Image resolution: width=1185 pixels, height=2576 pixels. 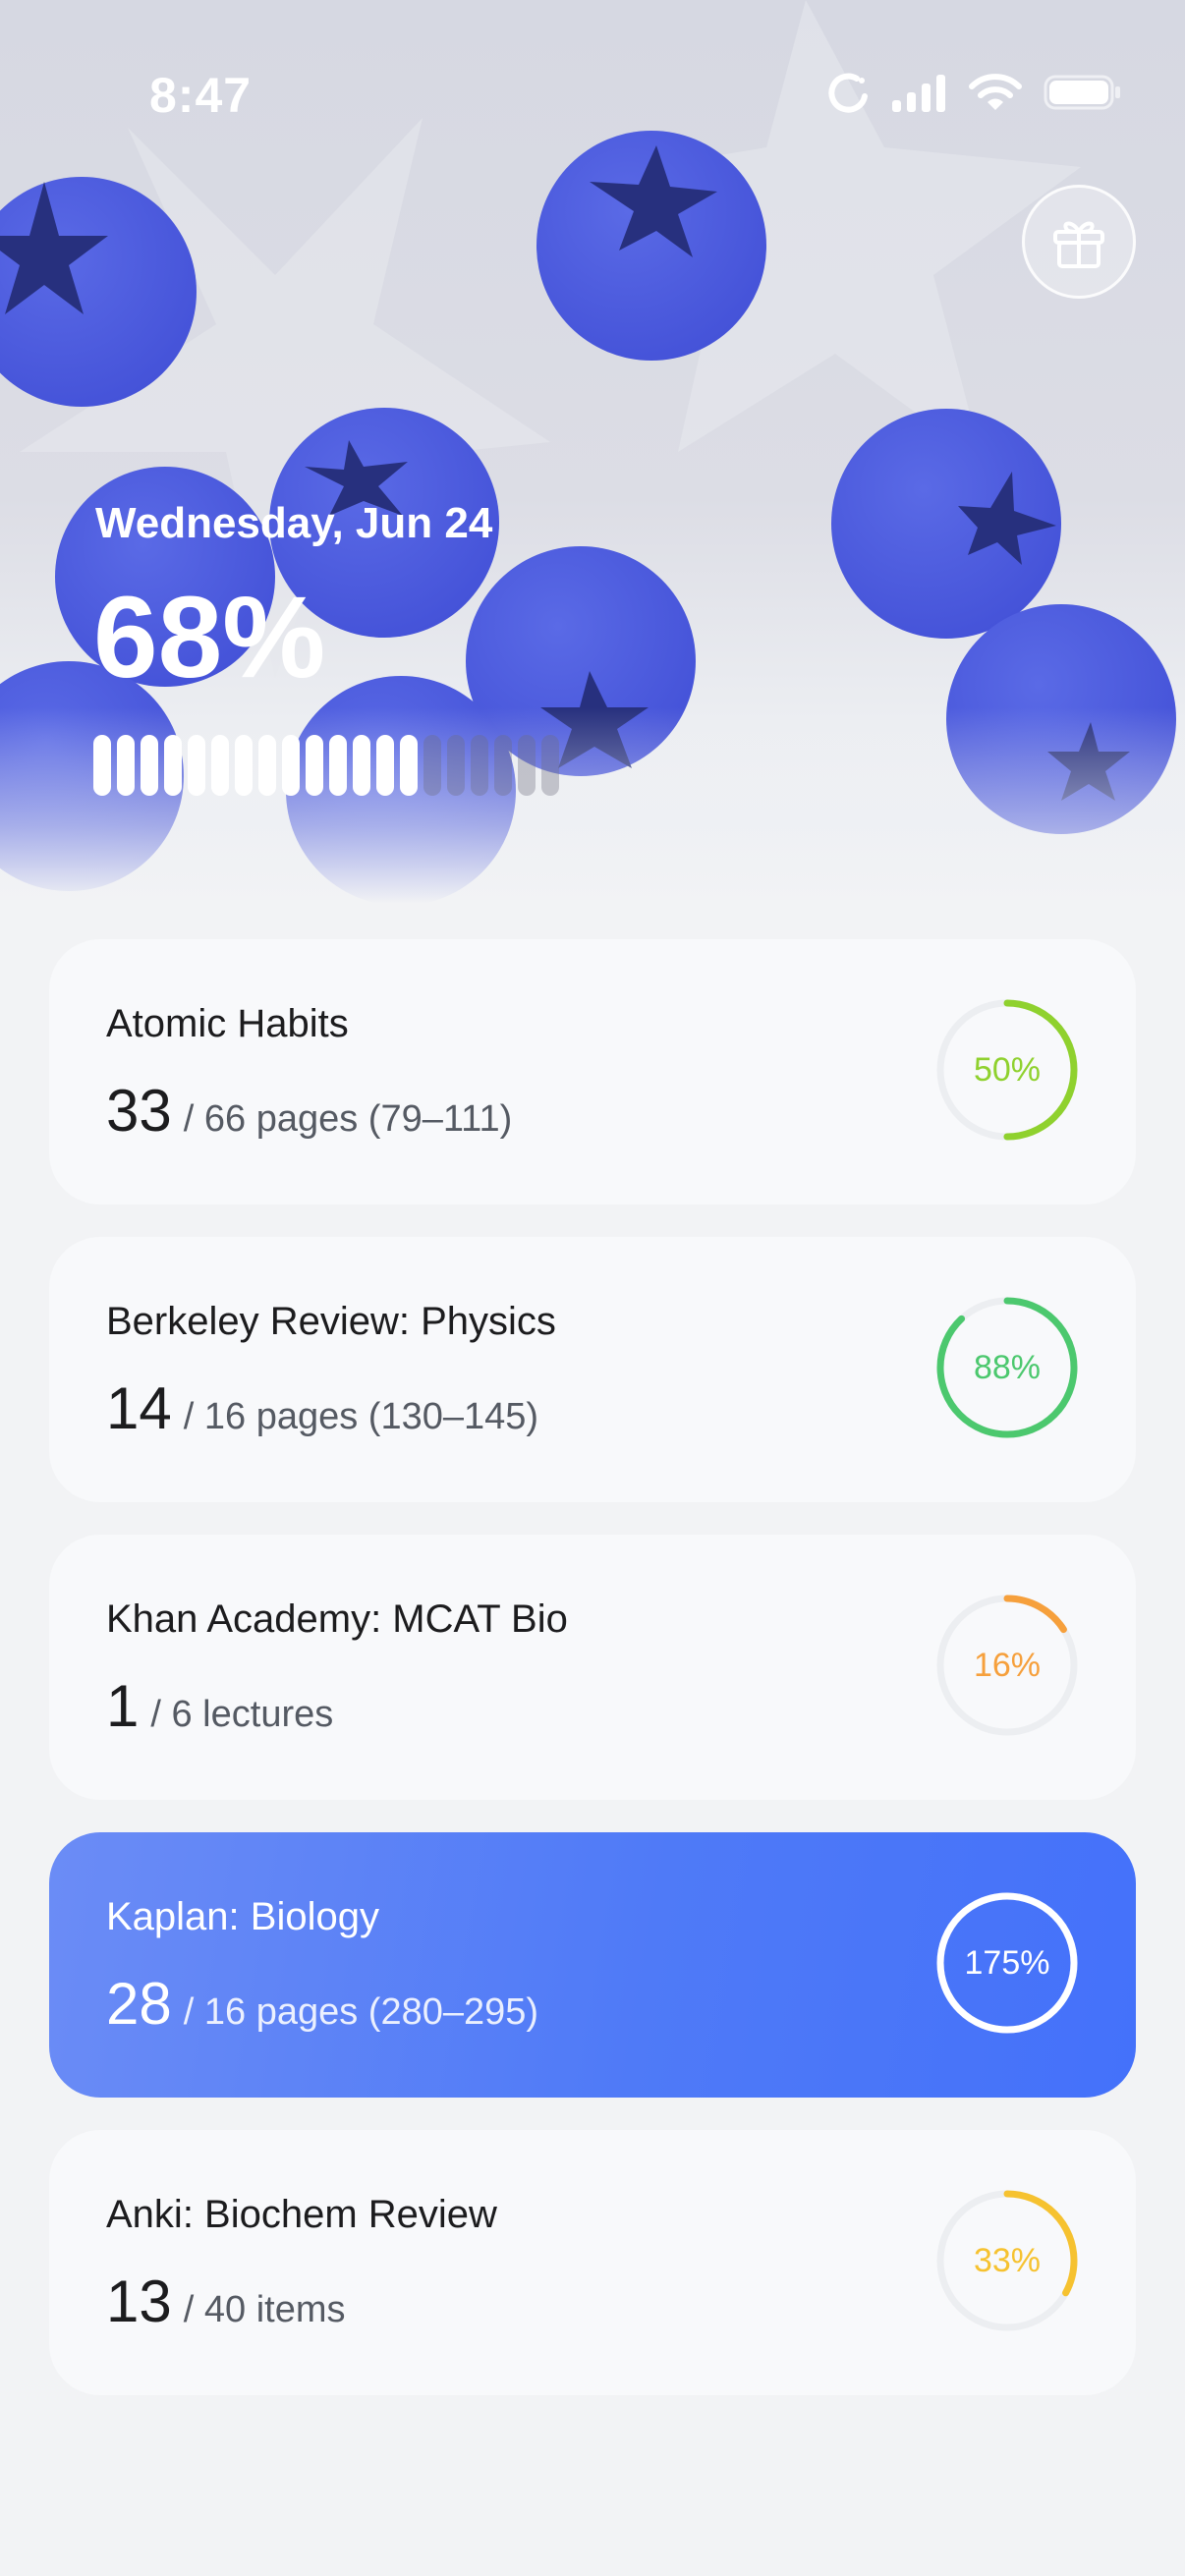 What do you see at coordinates (592, 1667) in the screenshot?
I see `reading-item-card: Khan Academy: MCAT Bio 1/ 6 lectures 16%` at bounding box center [592, 1667].